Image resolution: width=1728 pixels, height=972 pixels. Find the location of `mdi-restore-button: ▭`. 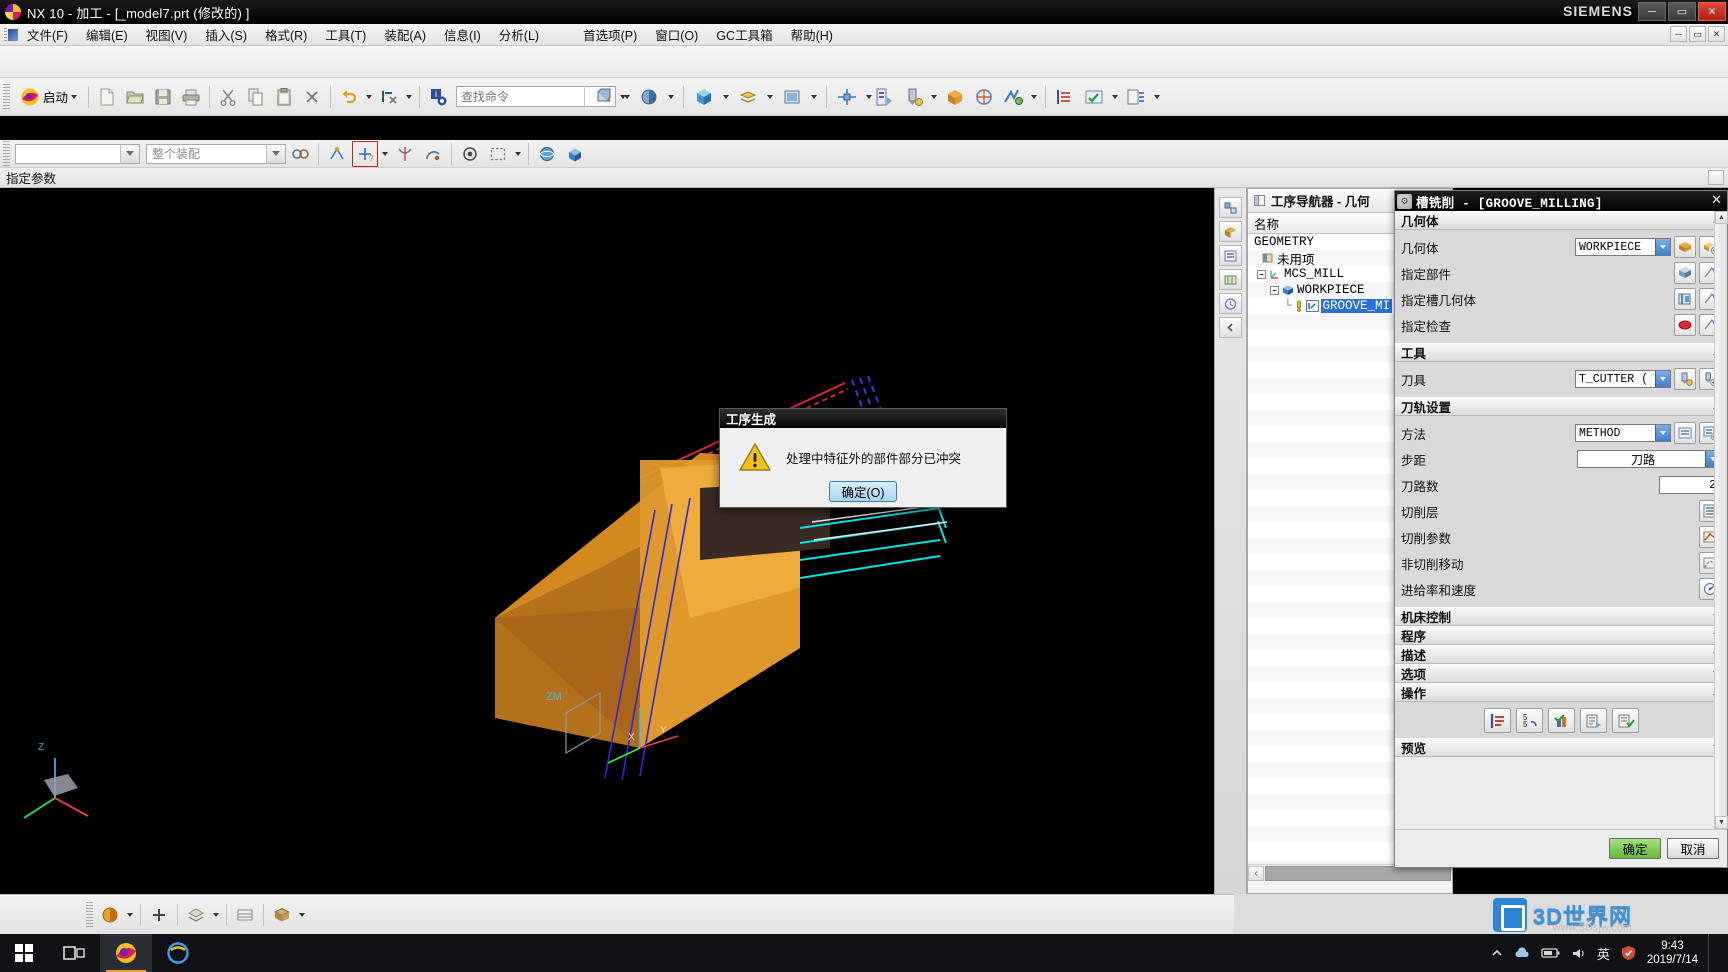

mdi-restore-button: ▭ is located at coordinates (1697, 34).